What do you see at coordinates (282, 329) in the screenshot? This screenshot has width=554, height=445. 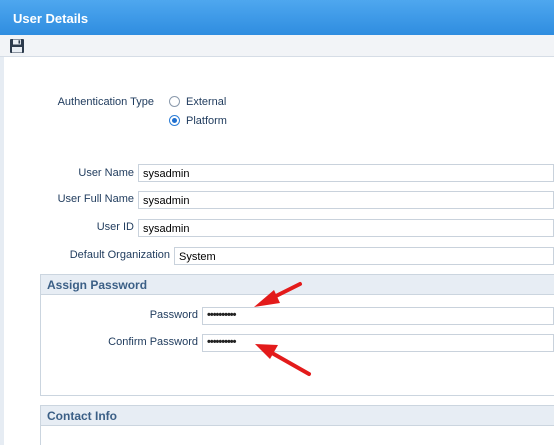 I see `annotation-arrows` at bounding box center [282, 329].